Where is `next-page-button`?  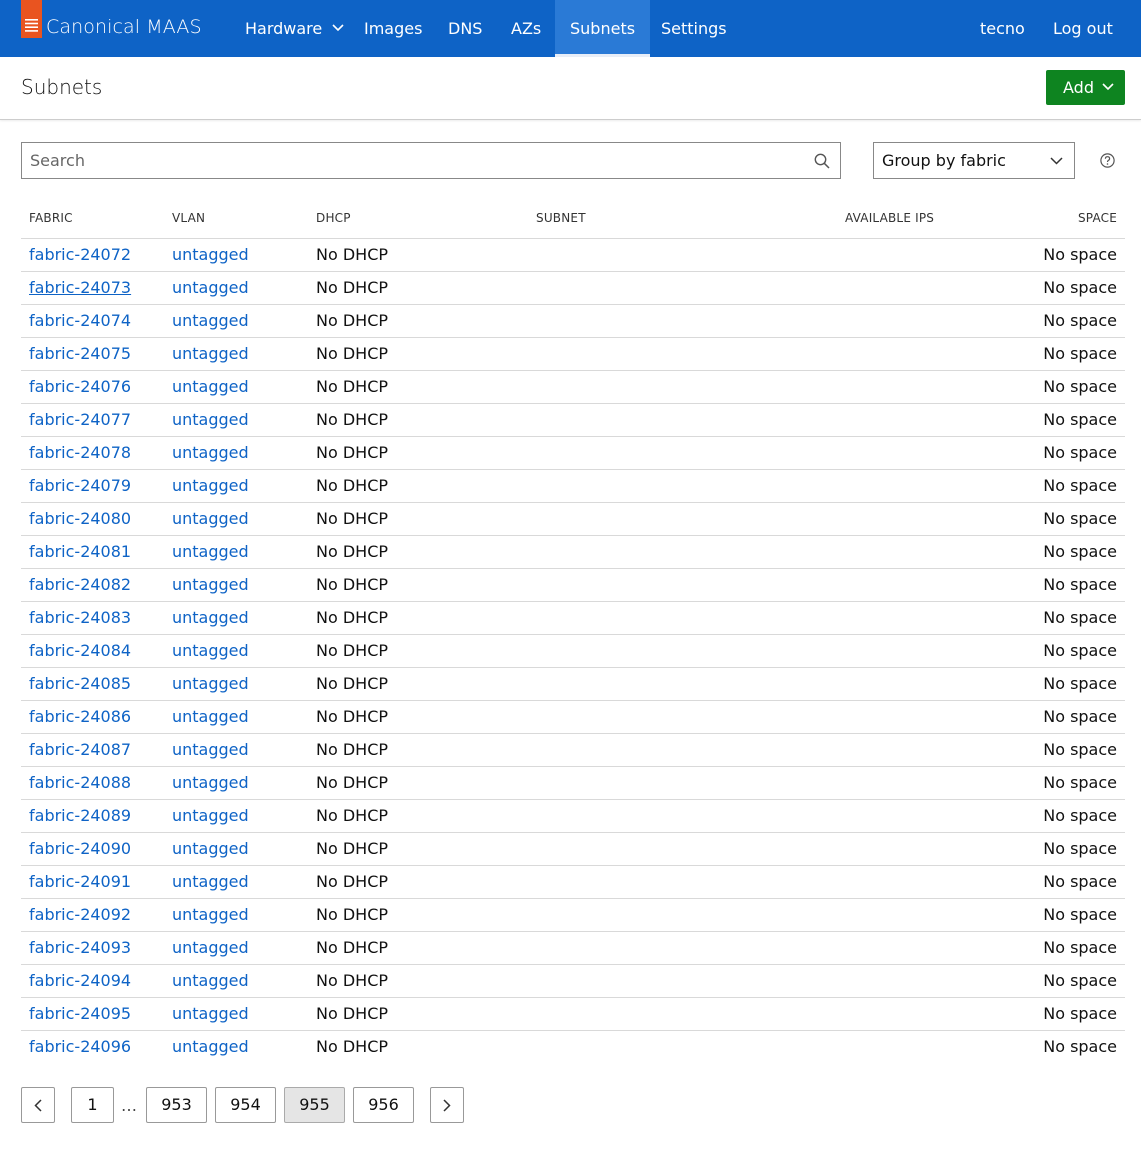
next-page-button is located at coordinates (447, 1105).